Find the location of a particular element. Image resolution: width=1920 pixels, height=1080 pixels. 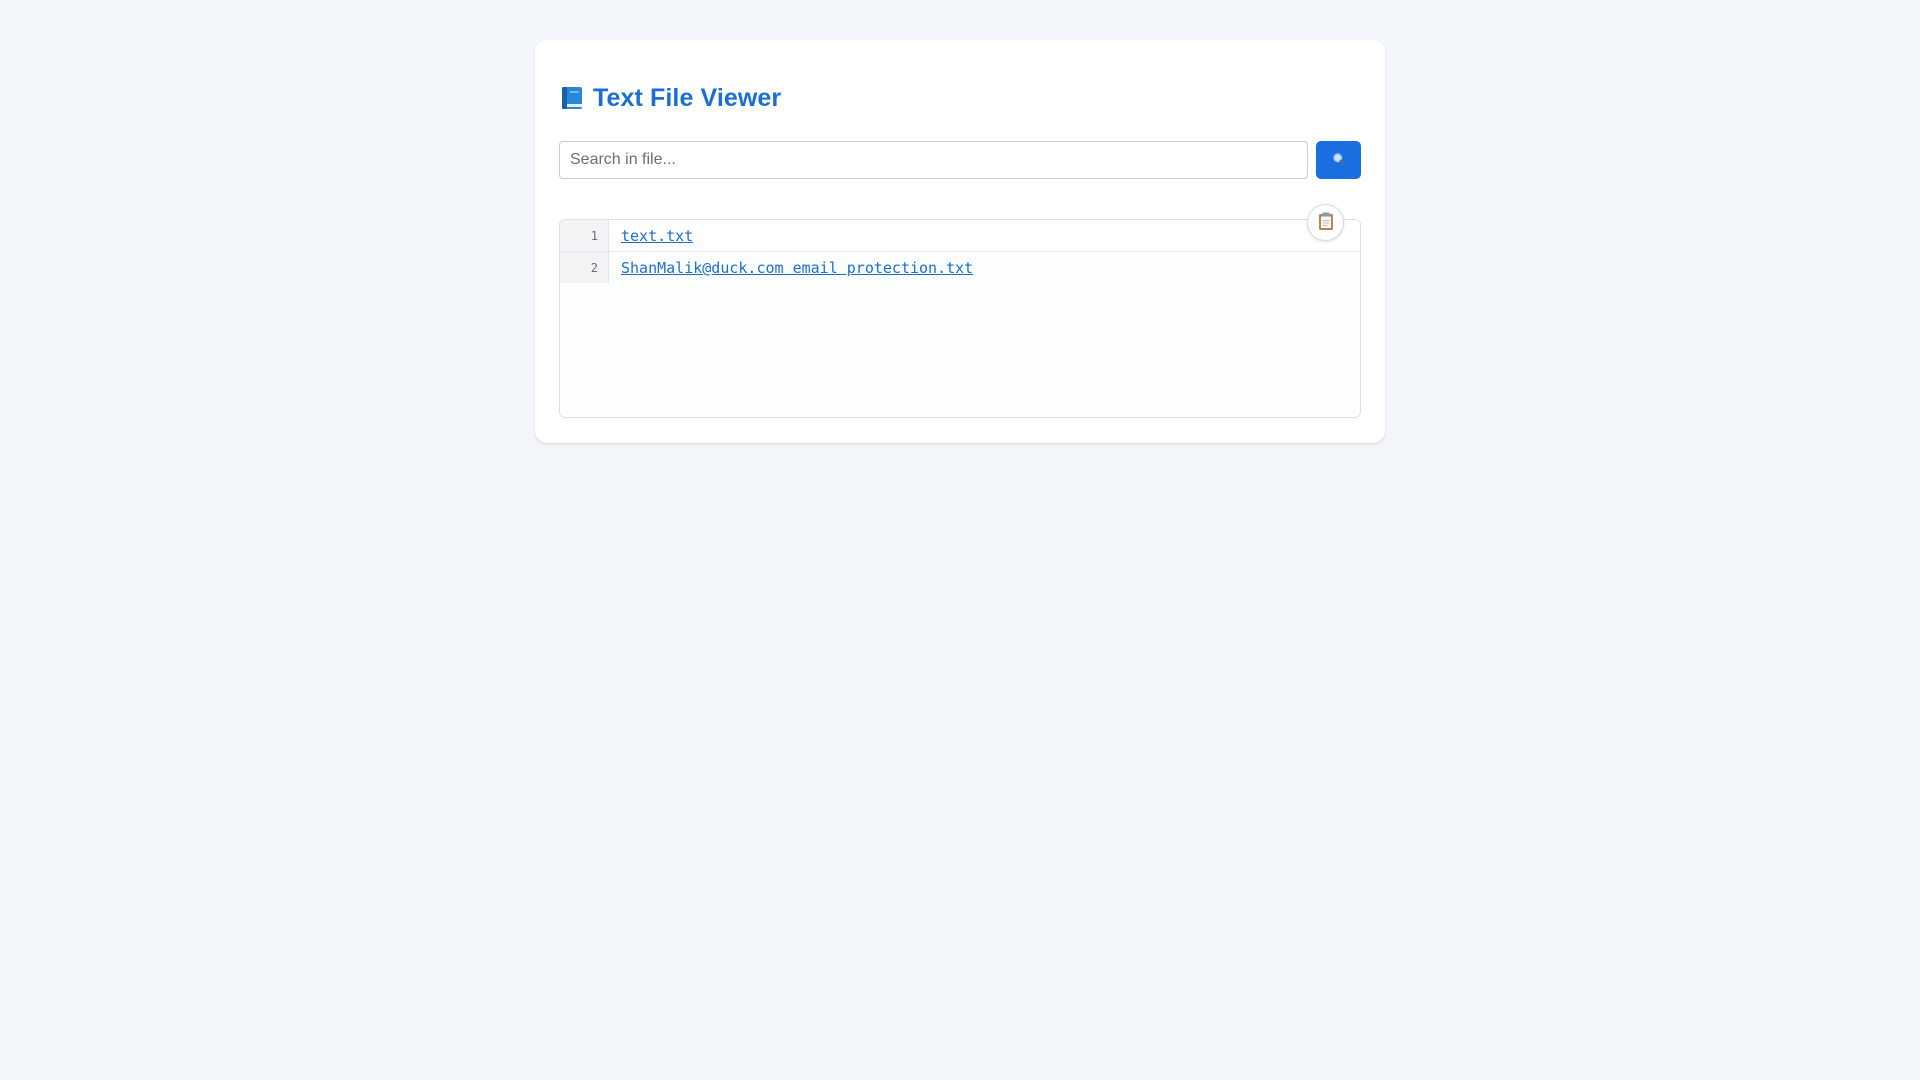

line-content: text.txt is located at coordinates (651, 235).